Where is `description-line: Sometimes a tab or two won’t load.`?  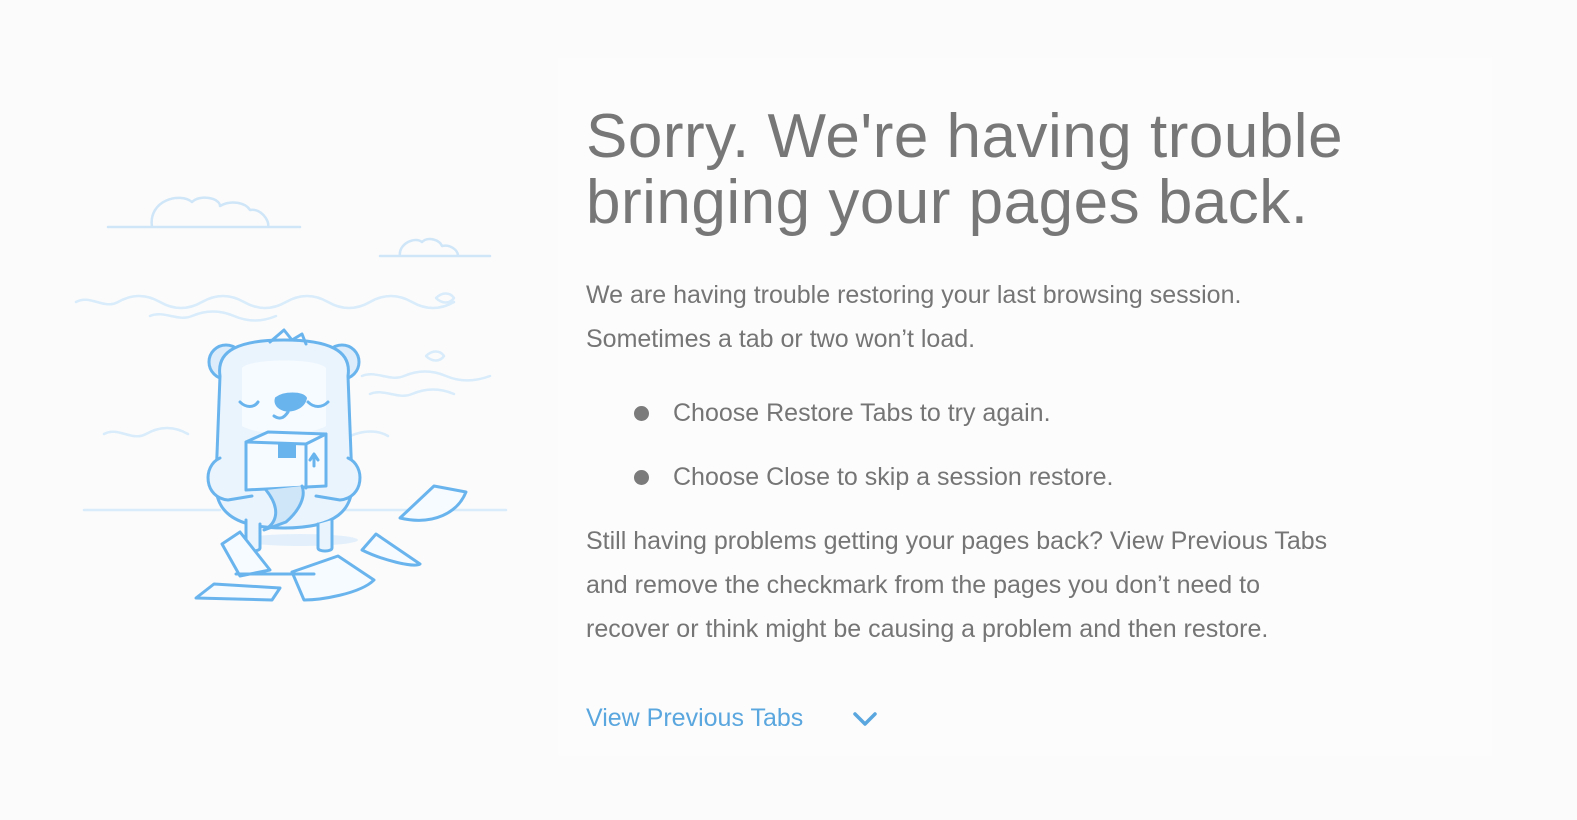
description-line: Sometimes a tab or two won’t load. is located at coordinates (781, 339).